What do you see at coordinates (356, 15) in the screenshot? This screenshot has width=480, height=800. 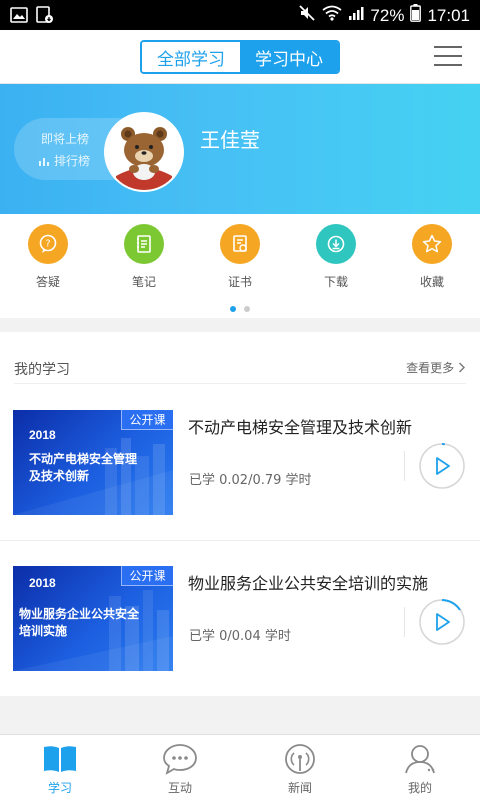 I see `signal-icon` at bounding box center [356, 15].